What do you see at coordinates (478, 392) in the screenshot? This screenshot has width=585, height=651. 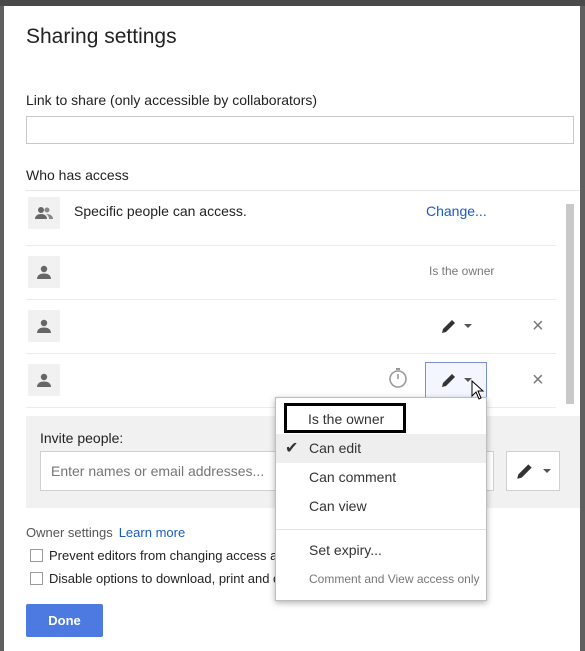 I see `mouse-cursor-icon` at bounding box center [478, 392].